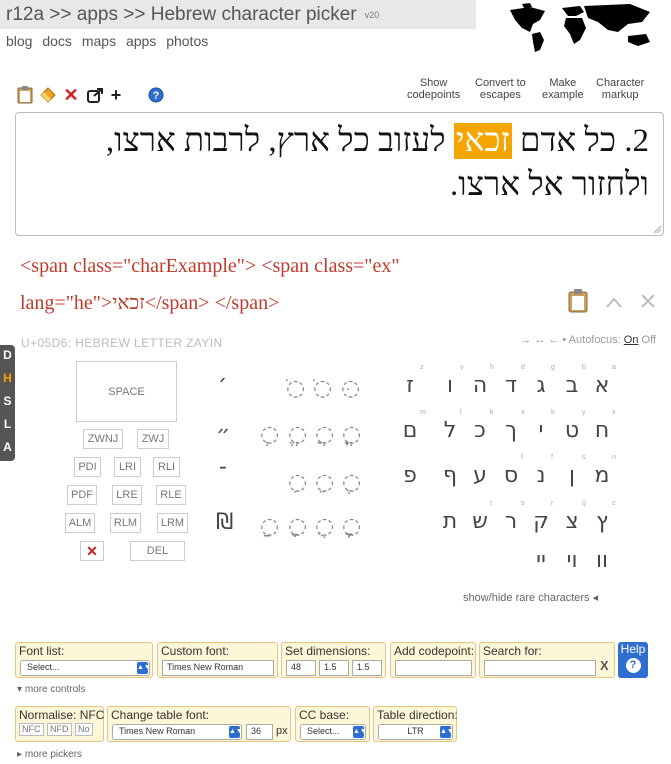  What do you see at coordinates (541, 430) in the screenshot?
I see `letter-key: י` at bounding box center [541, 430].